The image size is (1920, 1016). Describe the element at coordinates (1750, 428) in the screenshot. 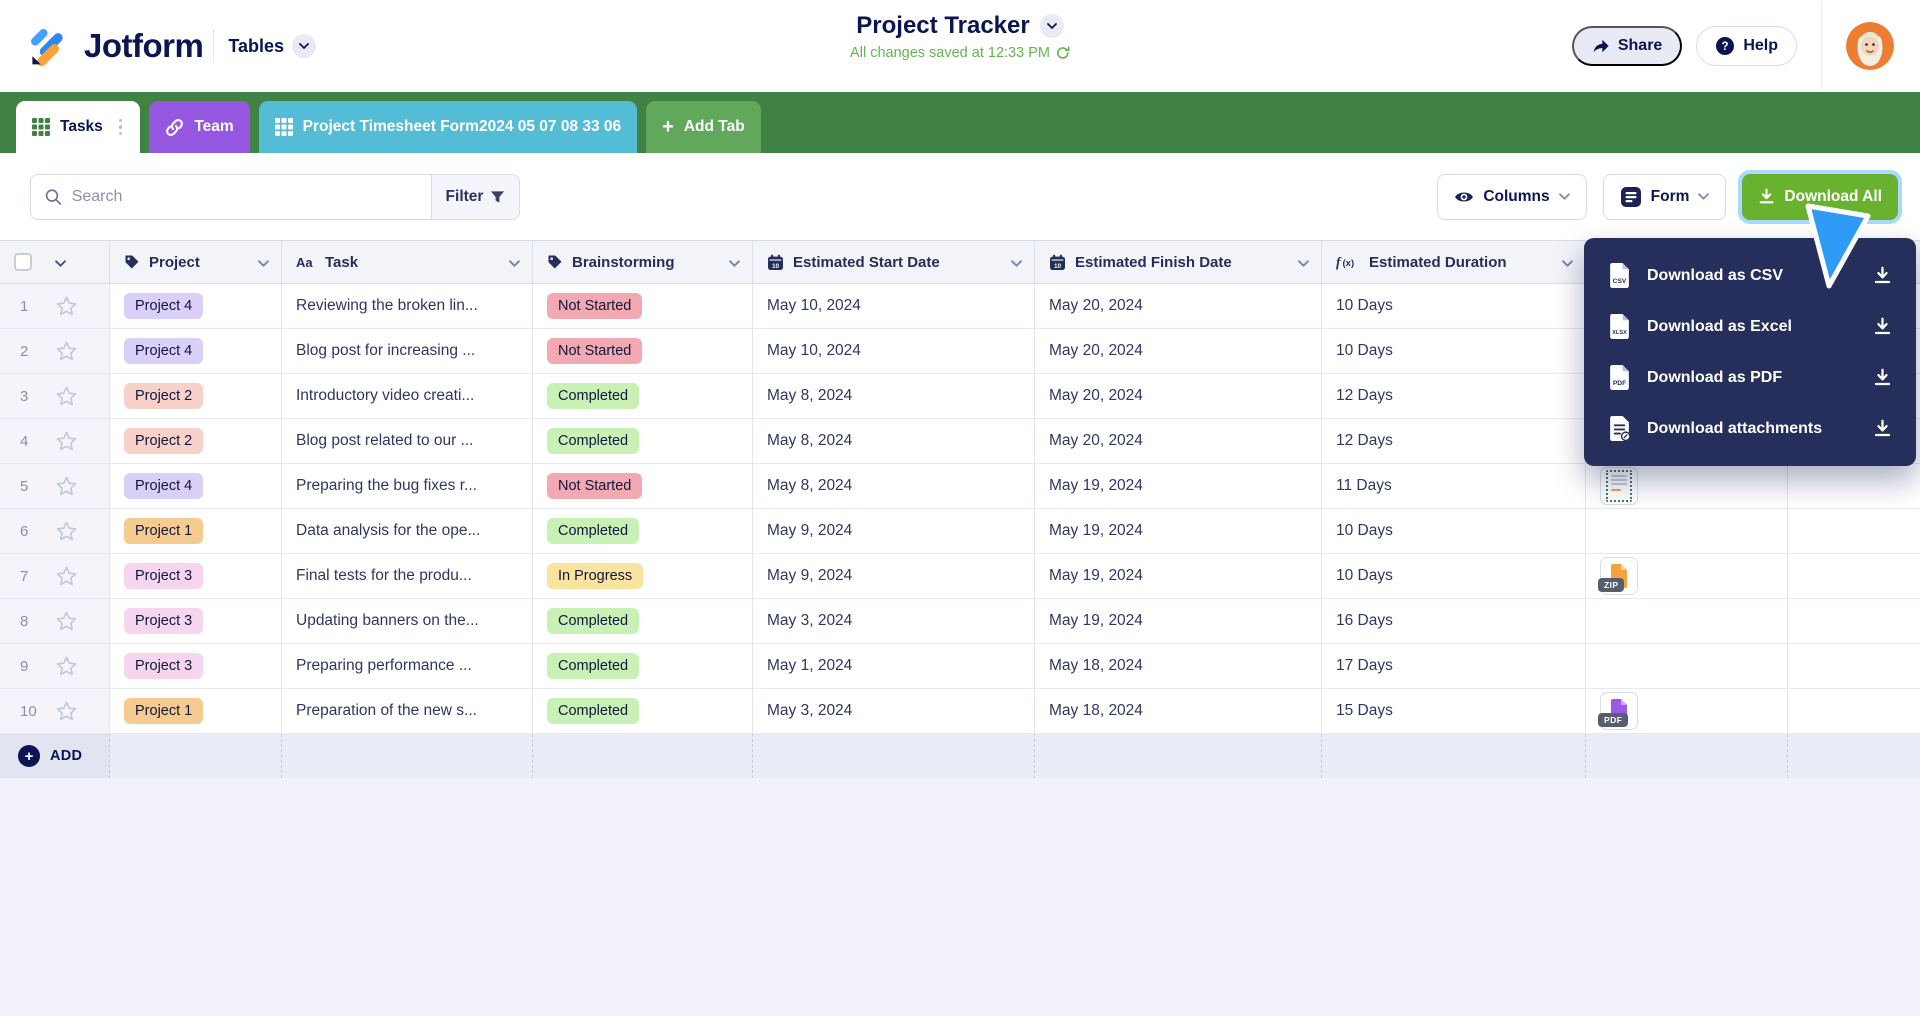

I see `menu-item-download-attachments: Download attachments` at that location.